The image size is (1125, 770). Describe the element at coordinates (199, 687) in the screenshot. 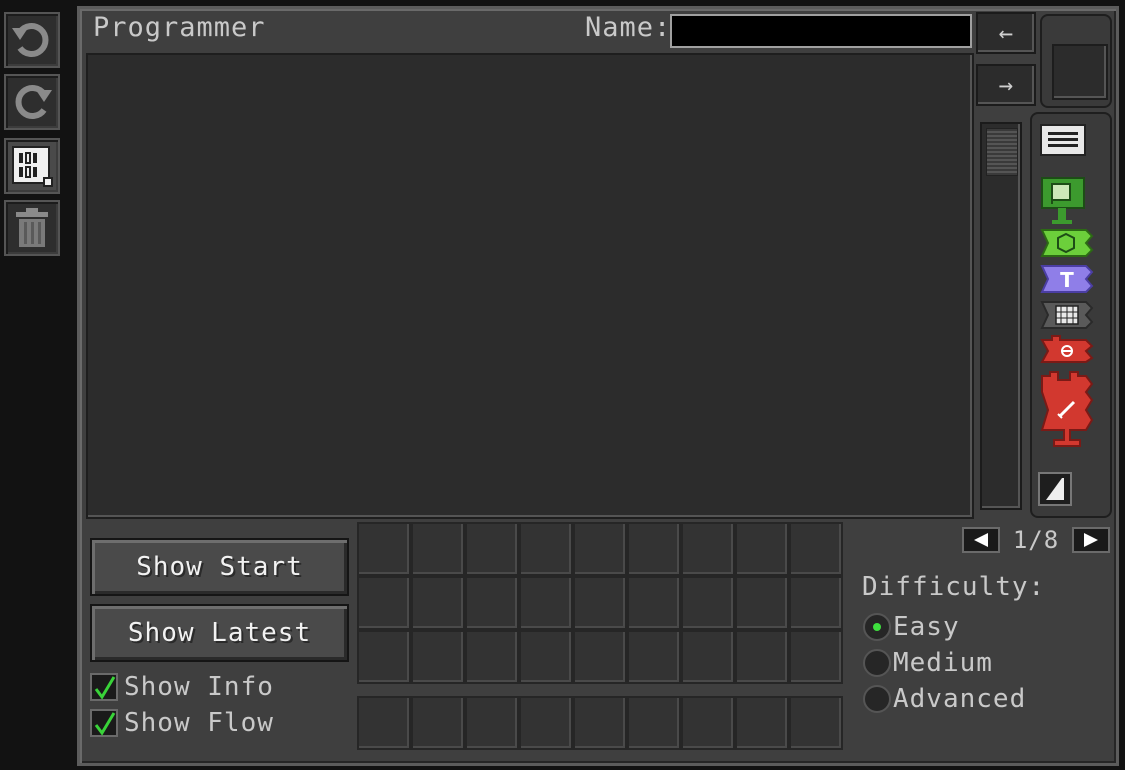

I see `show-info-label: Show Info` at that location.